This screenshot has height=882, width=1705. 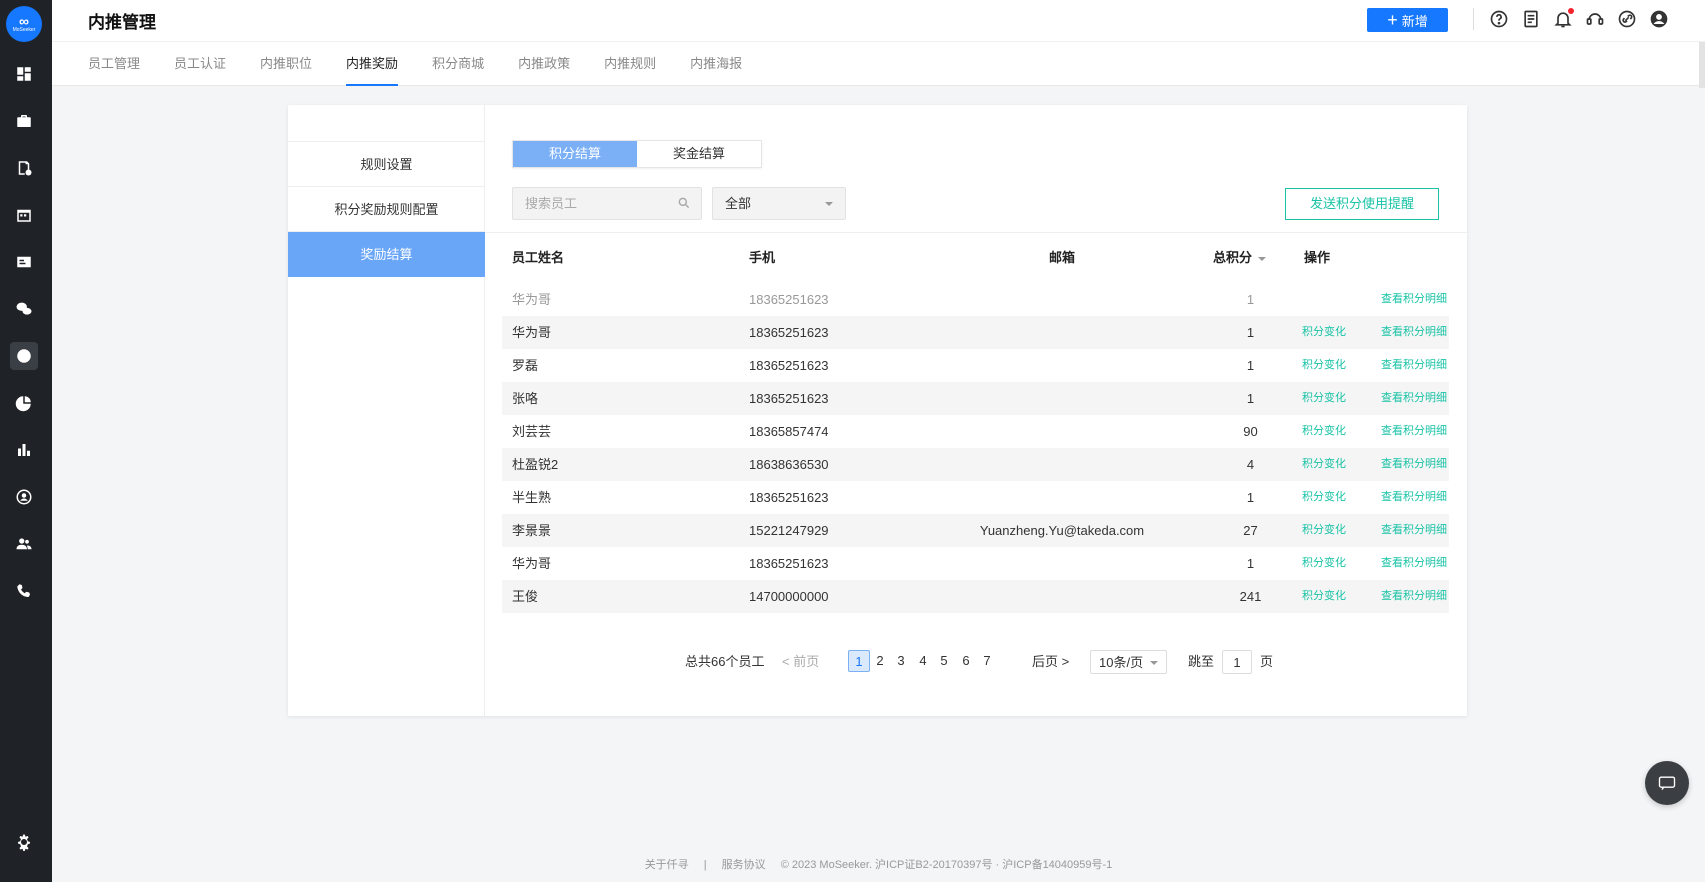 What do you see at coordinates (1362, 204) in the screenshot?
I see `send-points-reminder-button: 发送积分使用提醒` at bounding box center [1362, 204].